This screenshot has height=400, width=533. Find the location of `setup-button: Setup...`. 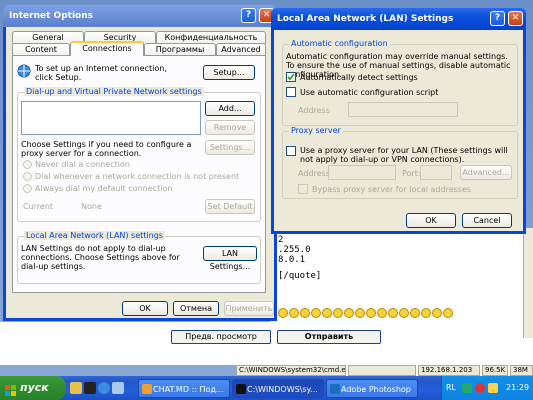

setup-button: Setup... is located at coordinates (229, 72).